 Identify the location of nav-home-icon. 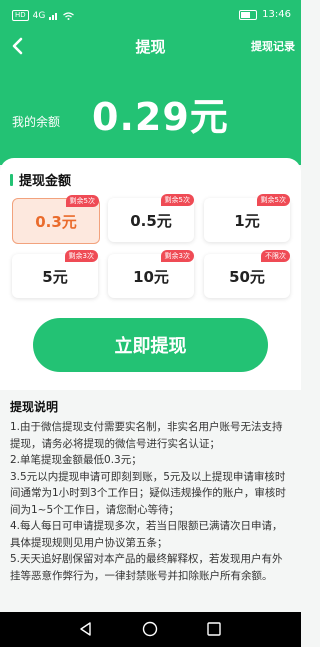
(150, 629).